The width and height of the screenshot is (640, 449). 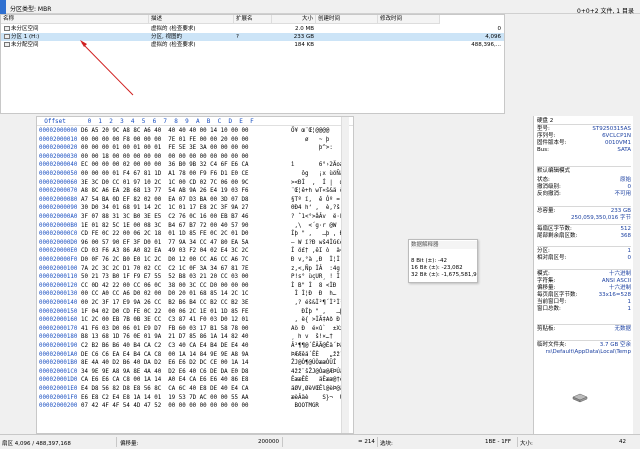 What do you see at coordinates (313, 286) in the screenshot?
I see `hex-ascii: Ì B" Ì 8 <ÌÐ` at bounding box center [313, 286].